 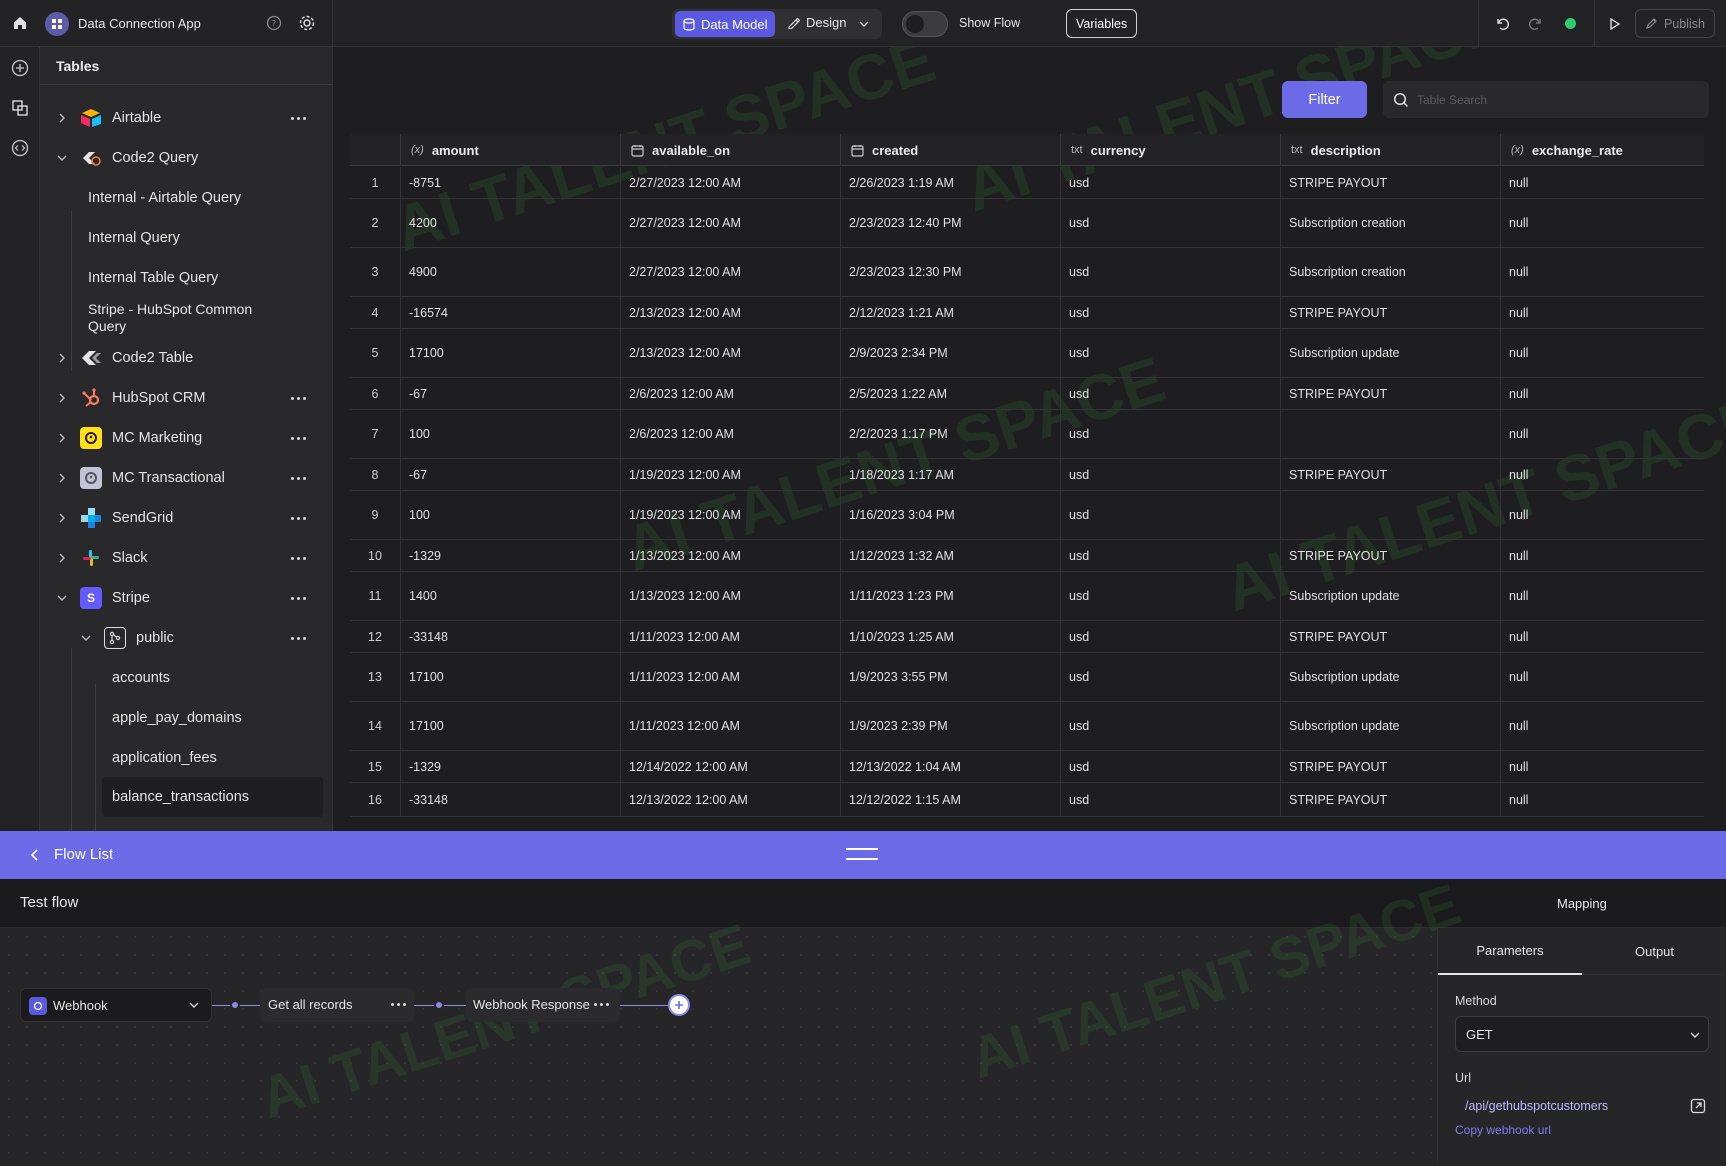 I want to click on row-index: 8, so click(x=375, y=474).